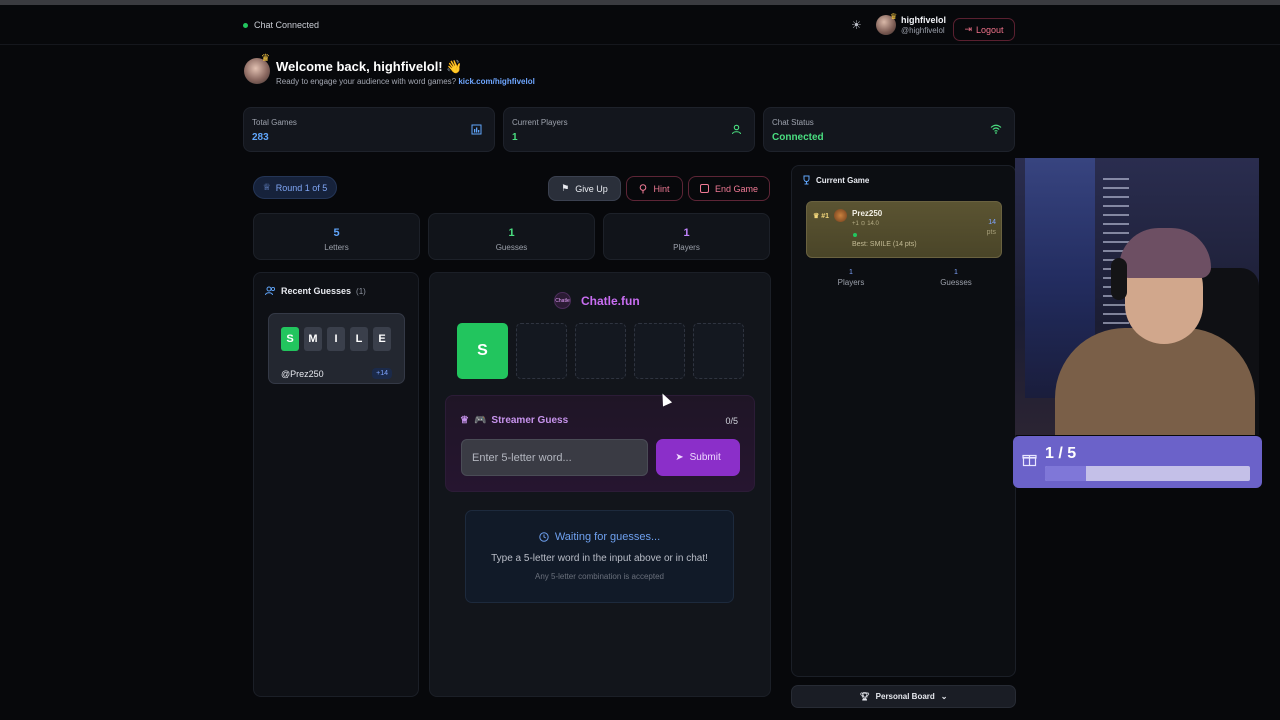  I want to click on player-rank-number: #1, so click(825, 216).